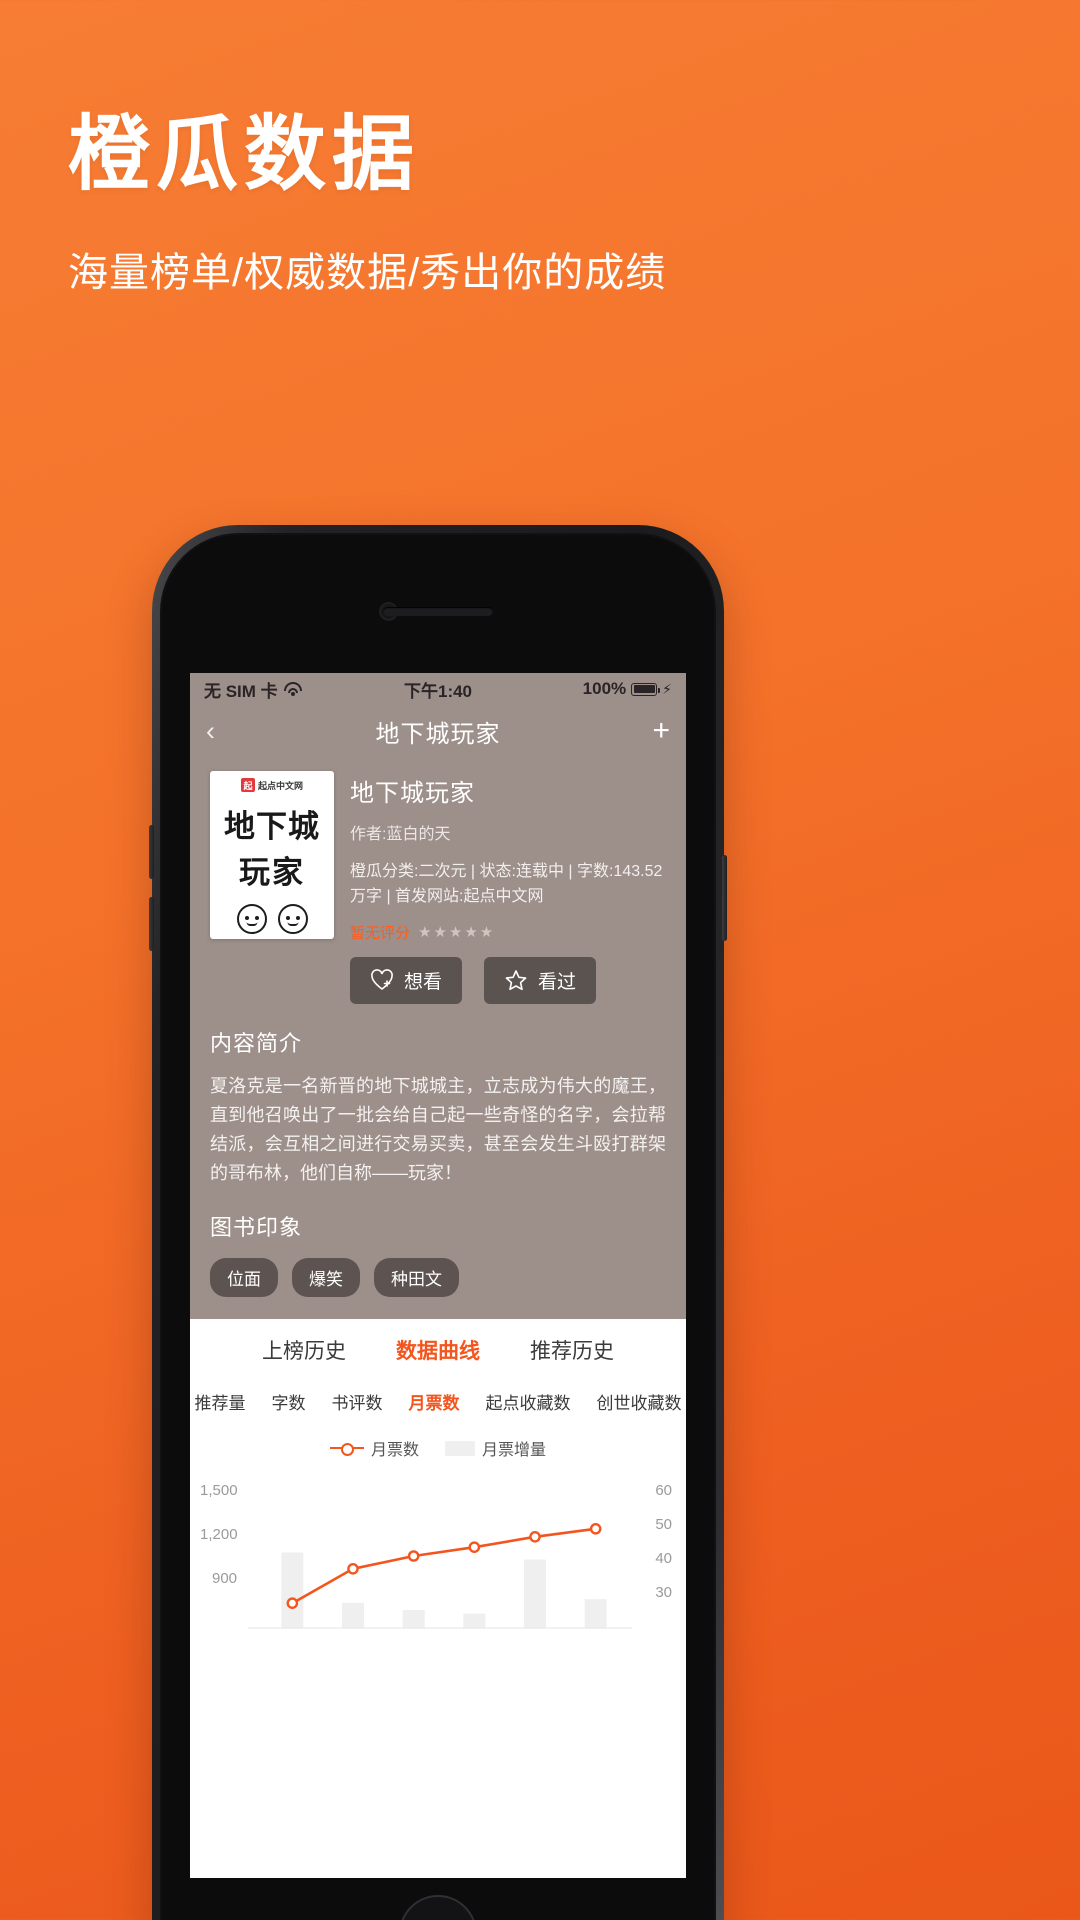 This screenshot has height=1920, width=1080. I want to click on chart-line, so click(444, 1566).